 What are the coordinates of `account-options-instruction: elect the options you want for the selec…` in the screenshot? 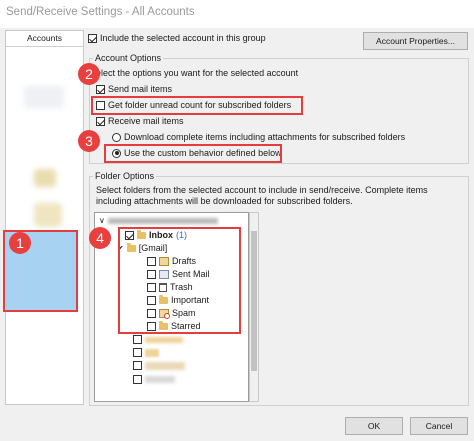 It's located at (197, 73).